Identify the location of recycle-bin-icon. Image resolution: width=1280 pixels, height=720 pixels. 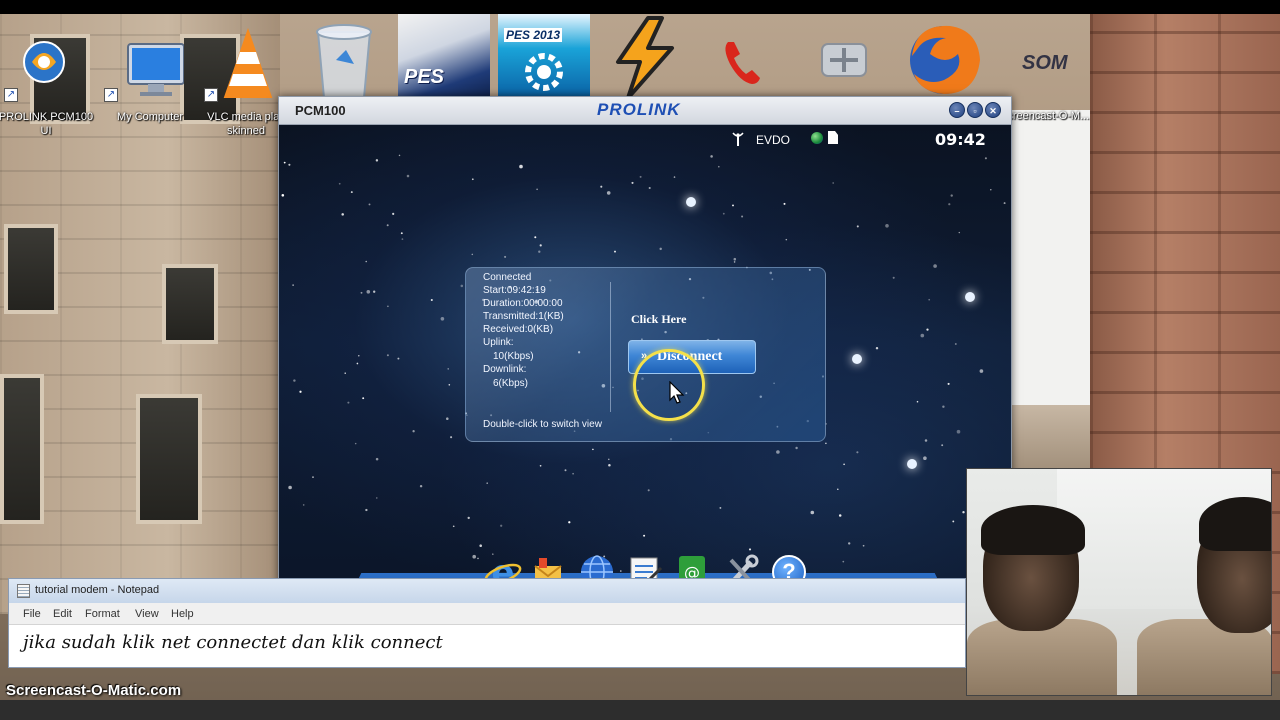
(344, 57).